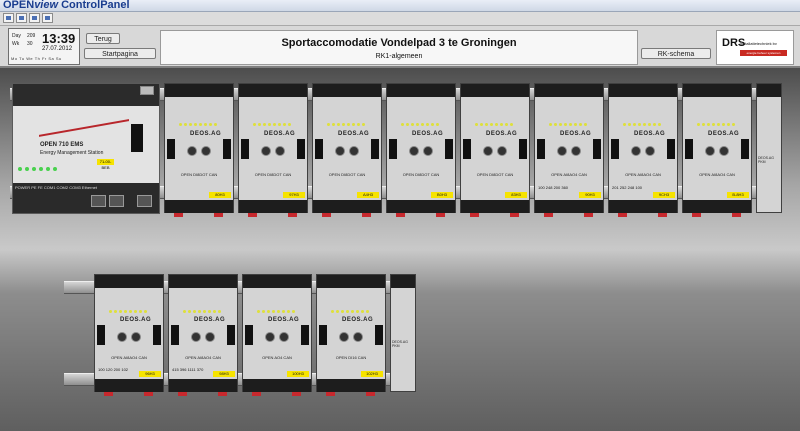 Image resolution: width=800 pixels, height=431 pixels. Describe the element at coordinates (590, 195) in the screenshot. I see `module-tag: 90H3` at that location.